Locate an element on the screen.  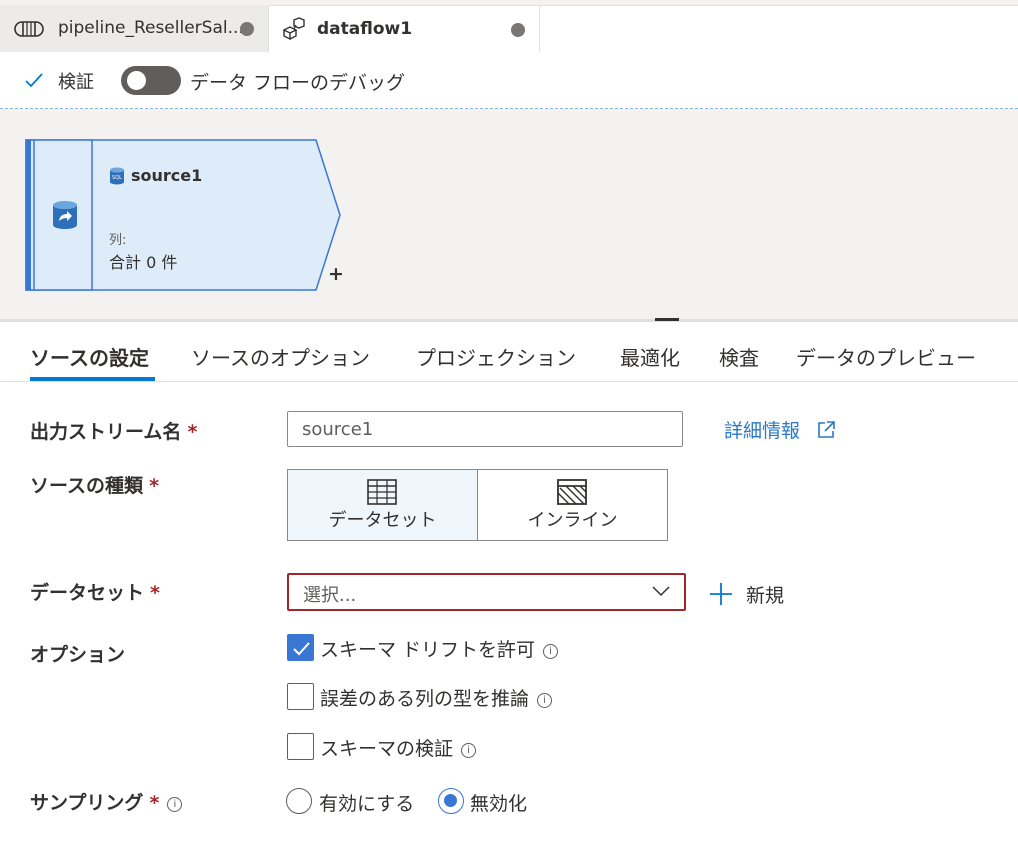
svg-text: SQL is located at coordinates (117, 178).